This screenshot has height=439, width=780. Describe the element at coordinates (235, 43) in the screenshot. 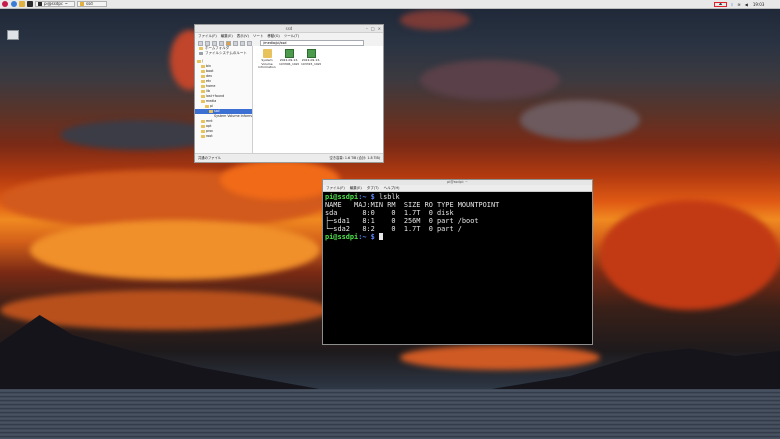

I see `back-icon` at that location.